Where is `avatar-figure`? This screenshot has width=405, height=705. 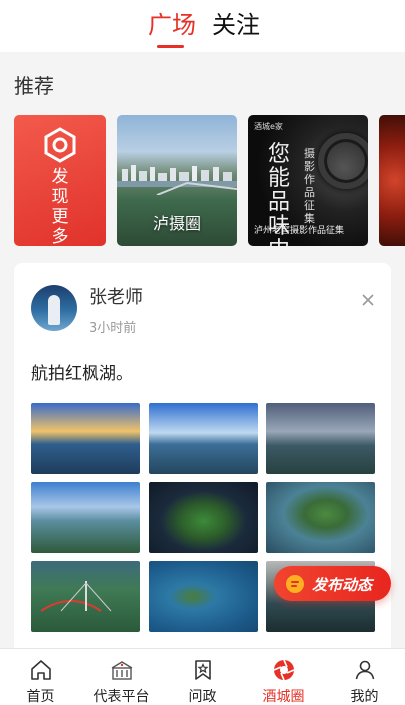 avatar-figure is located at coordinates (54, 310).